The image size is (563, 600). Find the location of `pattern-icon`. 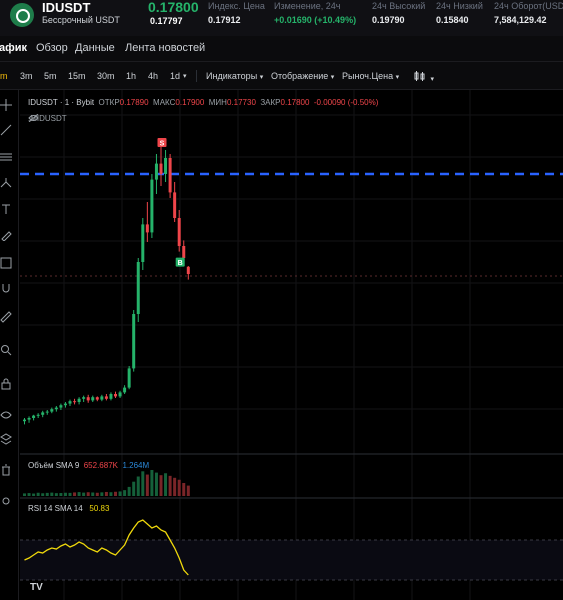

pattern-icon is located at coordinates (6, 262).